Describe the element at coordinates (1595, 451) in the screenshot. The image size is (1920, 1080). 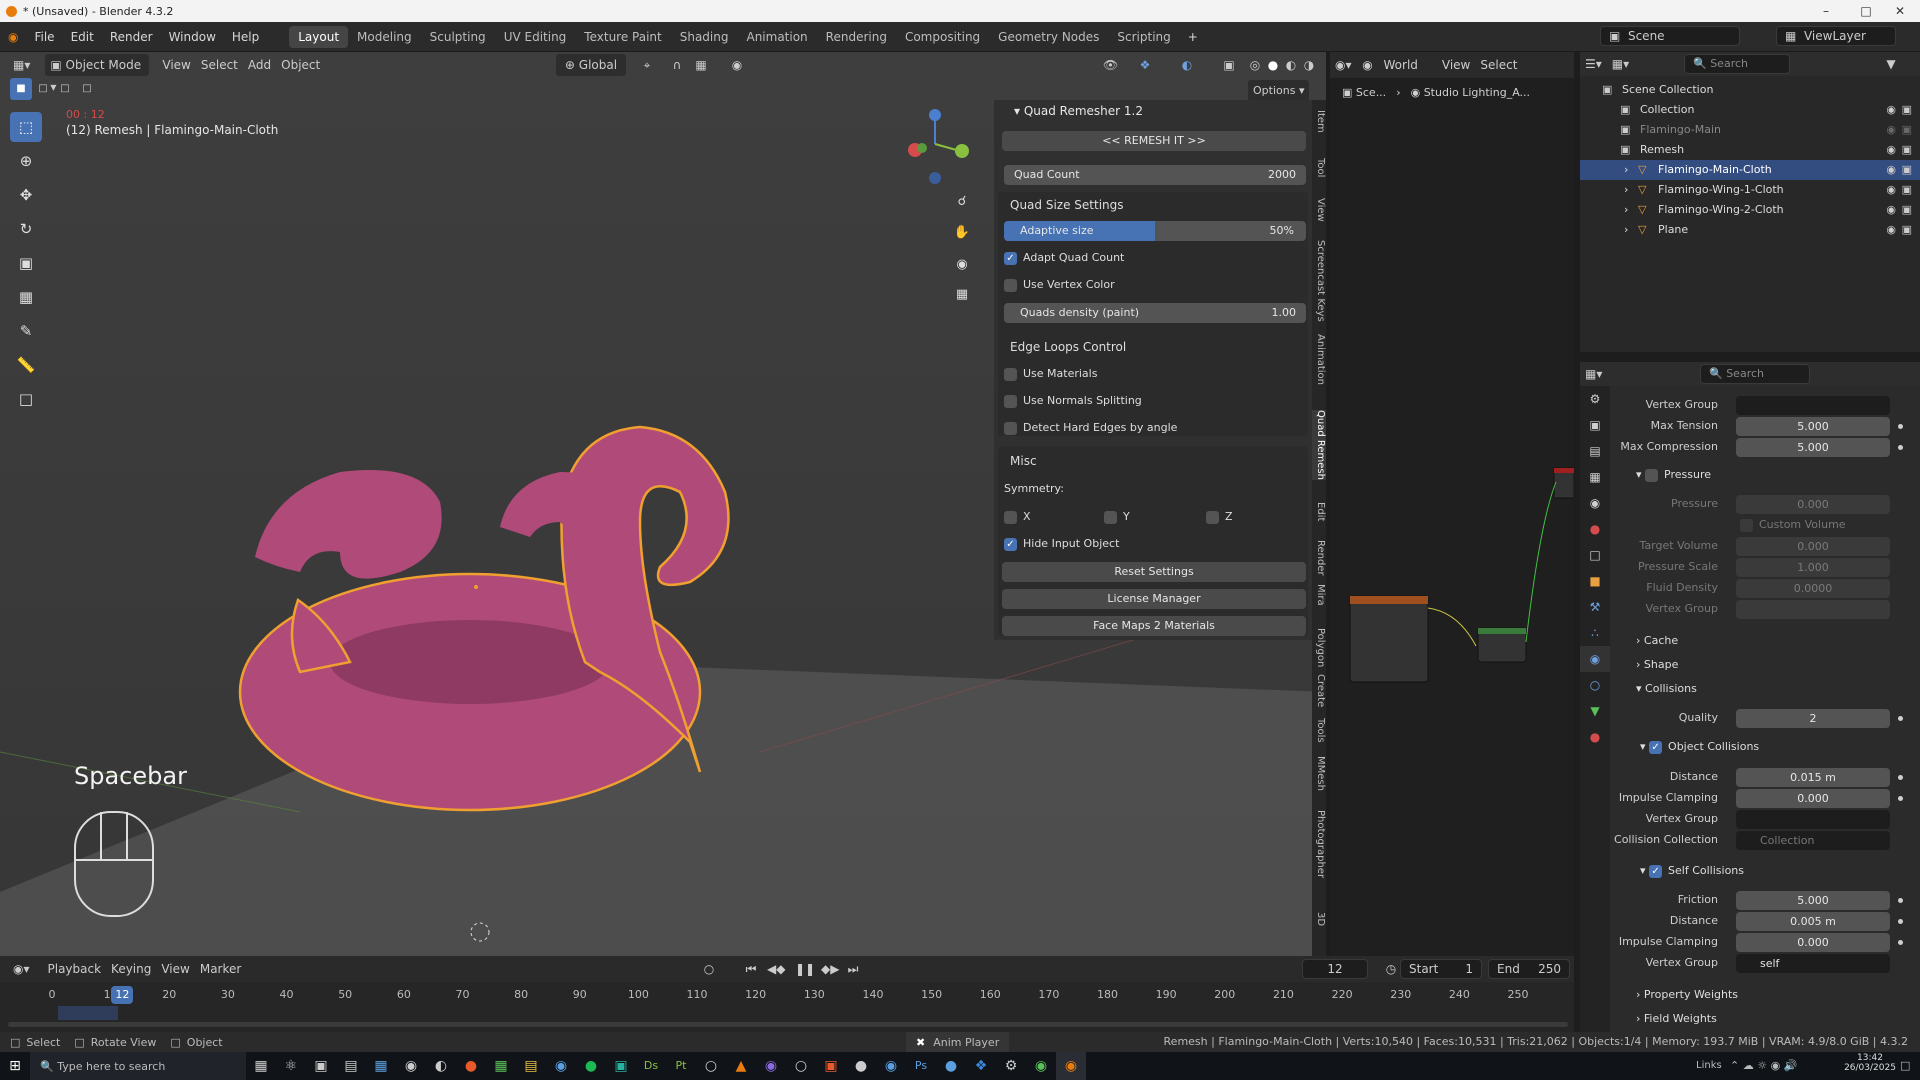
I see `output-tab-icon: ▤` at that location.